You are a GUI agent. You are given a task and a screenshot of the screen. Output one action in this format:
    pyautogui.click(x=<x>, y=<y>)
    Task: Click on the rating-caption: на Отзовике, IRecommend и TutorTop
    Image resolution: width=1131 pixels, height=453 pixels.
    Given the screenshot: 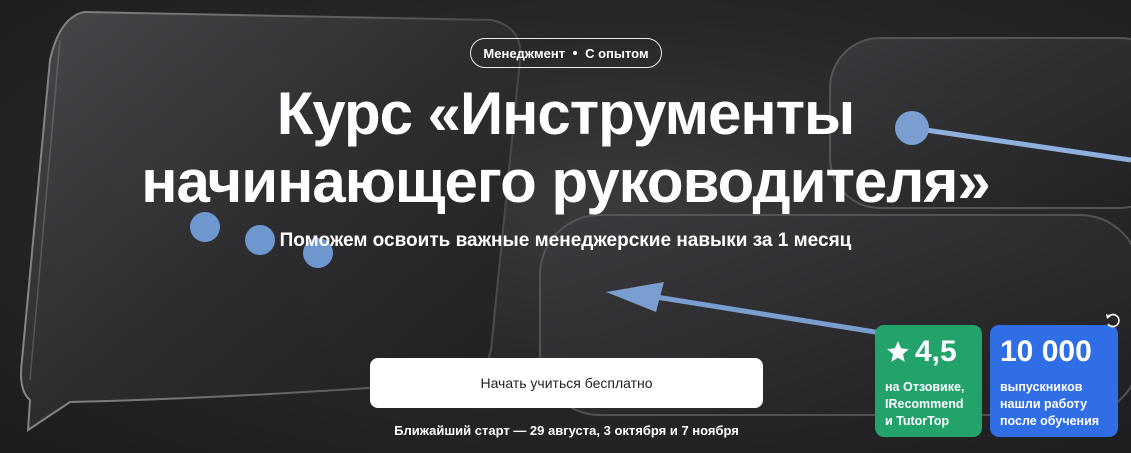 What is the action you would take?
    pyautogui.click(x=928, y=404)
    